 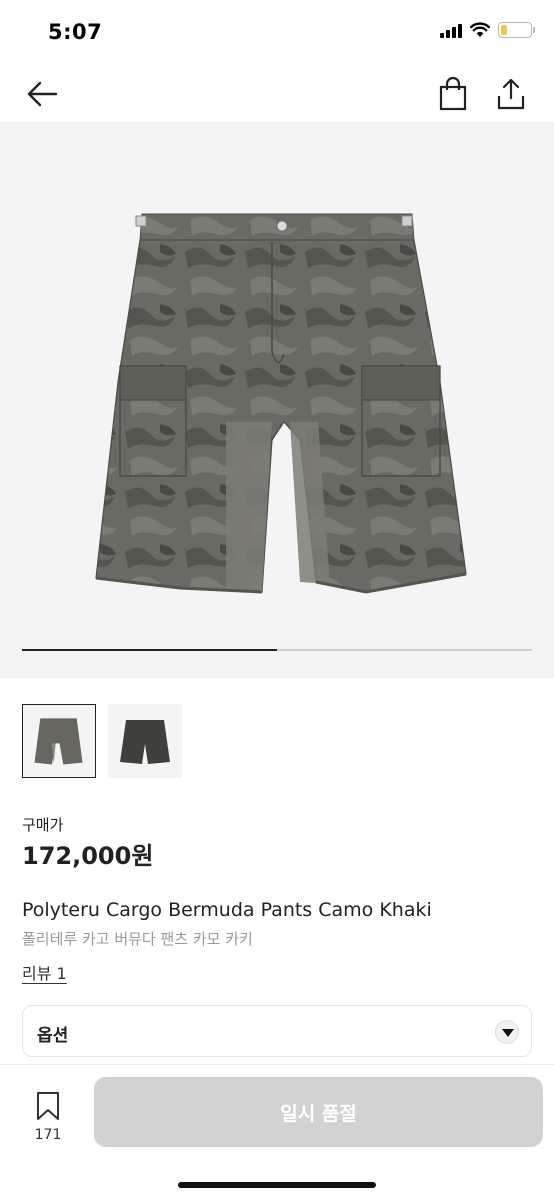 What do you see at coordinates (53, 1036) in the screenshot?
I see `option-label: 옵션` at bounding box center [53, 1036].